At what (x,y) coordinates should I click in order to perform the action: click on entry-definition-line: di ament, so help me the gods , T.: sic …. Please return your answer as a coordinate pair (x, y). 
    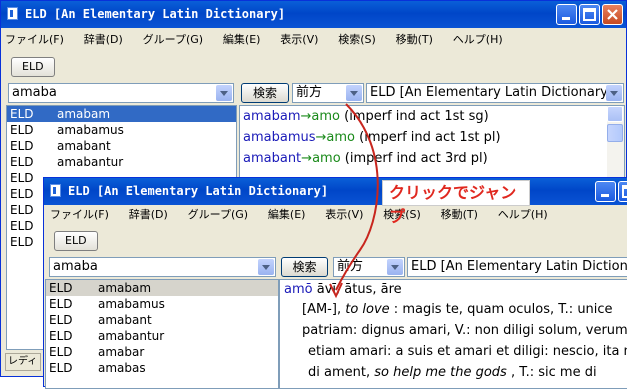
    Looking at the image, I should click on (452, 372).